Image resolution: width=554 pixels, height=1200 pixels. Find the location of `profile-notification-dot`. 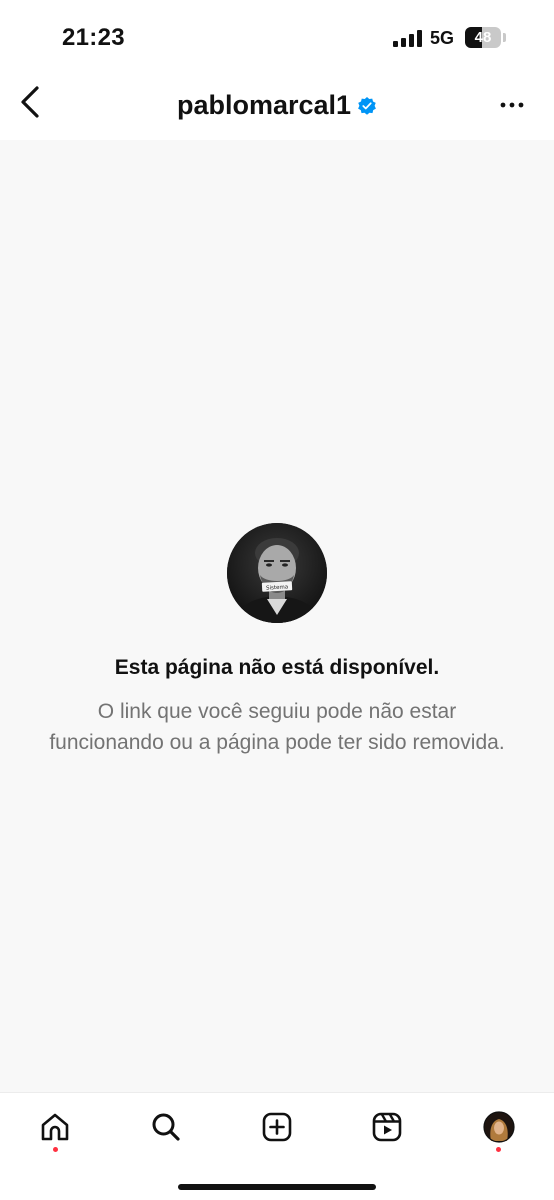

profile-notification-dot is located at coordinates (498, 1149).